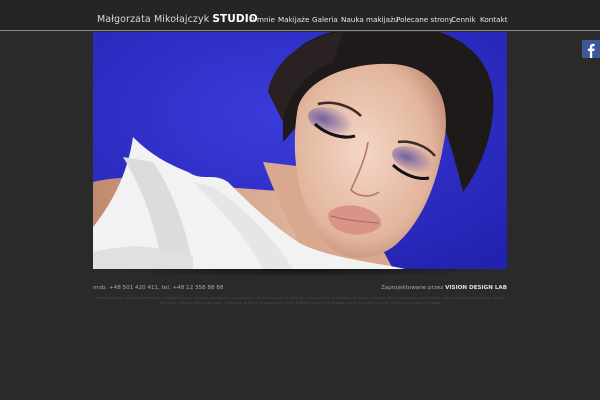 The width and height of the screenshot is (600, 400). I want to click on site-logo: Małgorzata Mikołajczyk STUDIO, so click(177, 19).